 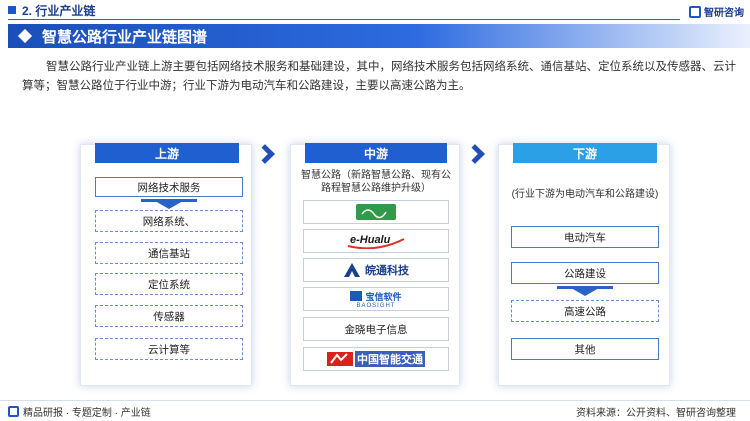 What do you see at coordinates (356, 296) in the screenshot?
I see `baosight-logo-icon` at bounding box center [356, 296].